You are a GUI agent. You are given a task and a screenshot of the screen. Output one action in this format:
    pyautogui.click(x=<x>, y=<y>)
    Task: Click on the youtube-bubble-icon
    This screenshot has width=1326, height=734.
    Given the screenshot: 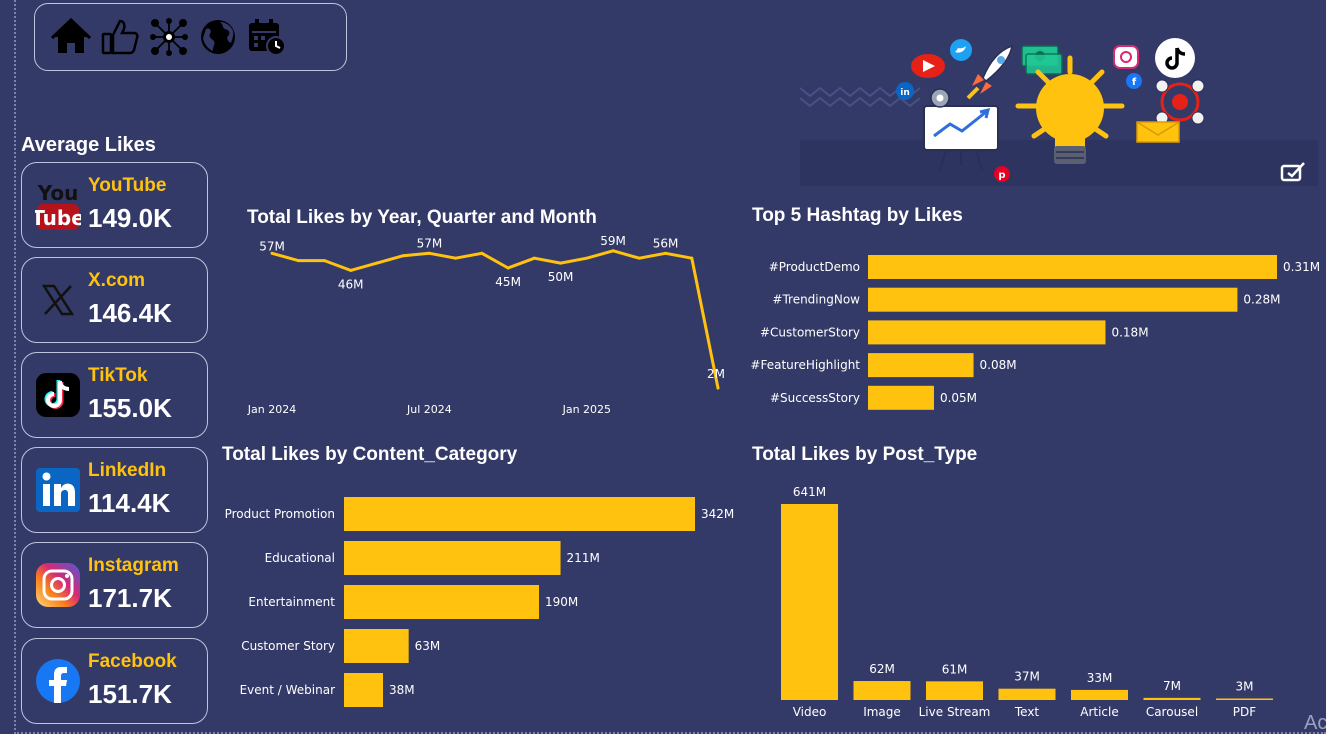 What is the action you would take?
    pyautogui.click(x=928, y=66)
    